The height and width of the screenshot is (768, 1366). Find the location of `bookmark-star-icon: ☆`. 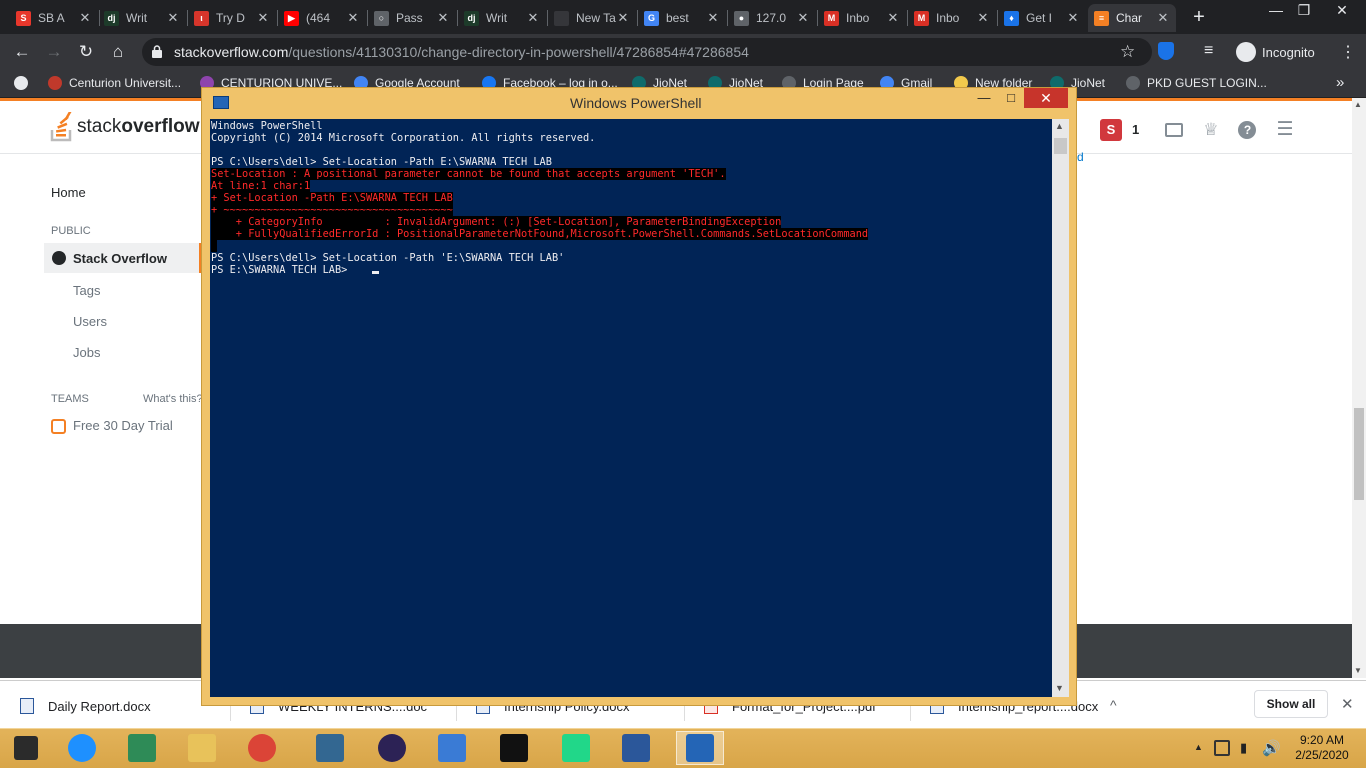

bookmark-star-icon: ☆ is located at coordinates (1127, 52).